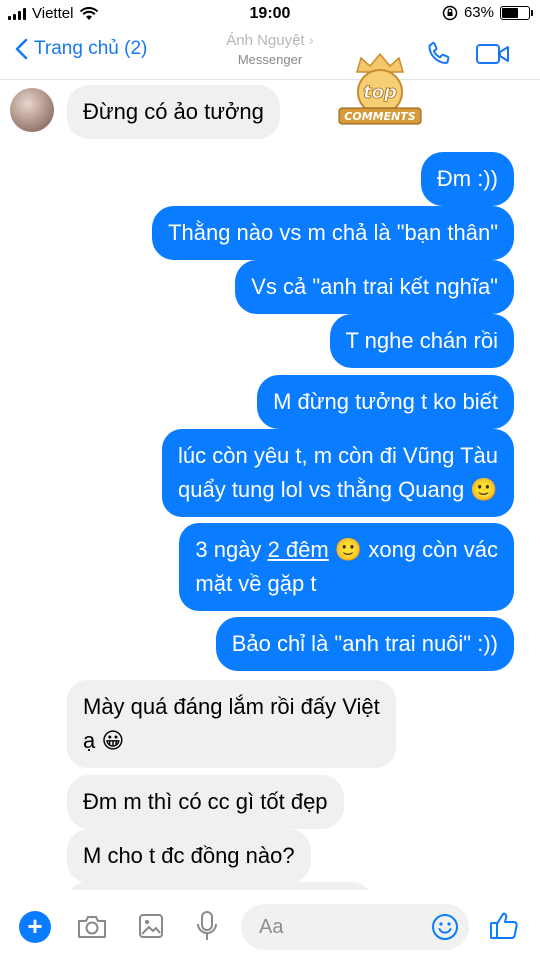  Describe the element at coordinates (92, 927) in the screenshot. I see `camera-icon` at that location.